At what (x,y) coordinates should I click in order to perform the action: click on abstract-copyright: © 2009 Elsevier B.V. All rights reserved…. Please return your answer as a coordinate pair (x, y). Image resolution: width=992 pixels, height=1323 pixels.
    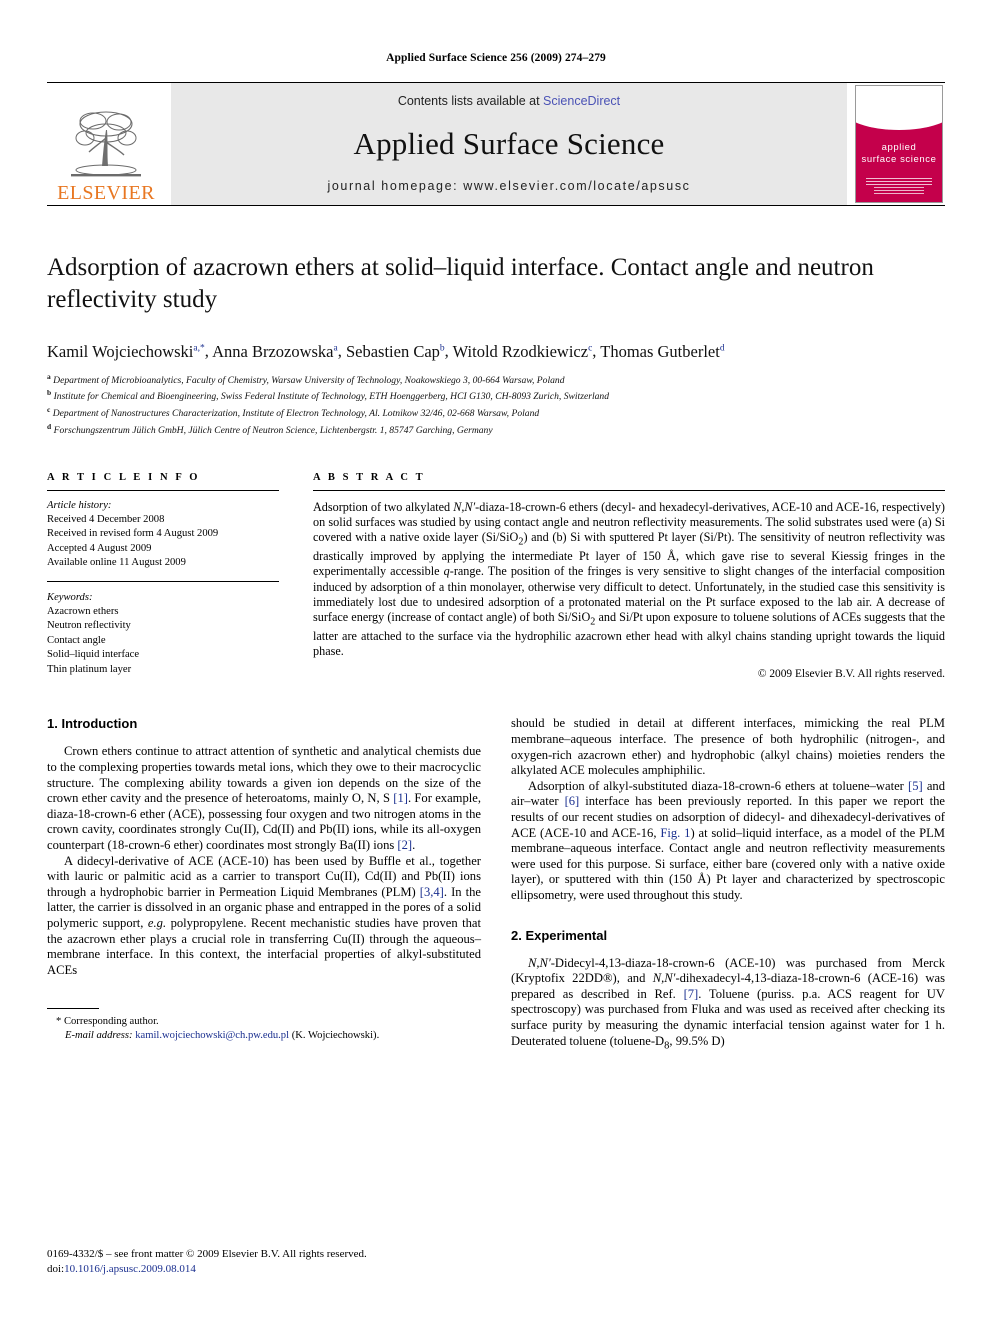
    Looking at the image, I should click on (851, 674).